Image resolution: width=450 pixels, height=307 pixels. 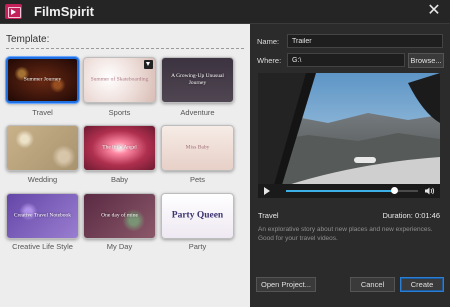 What do you see at coordinates (197, 112) in the screenshot?
I see `template-label-adventure: Adventure` at bounding box center [197, 112].